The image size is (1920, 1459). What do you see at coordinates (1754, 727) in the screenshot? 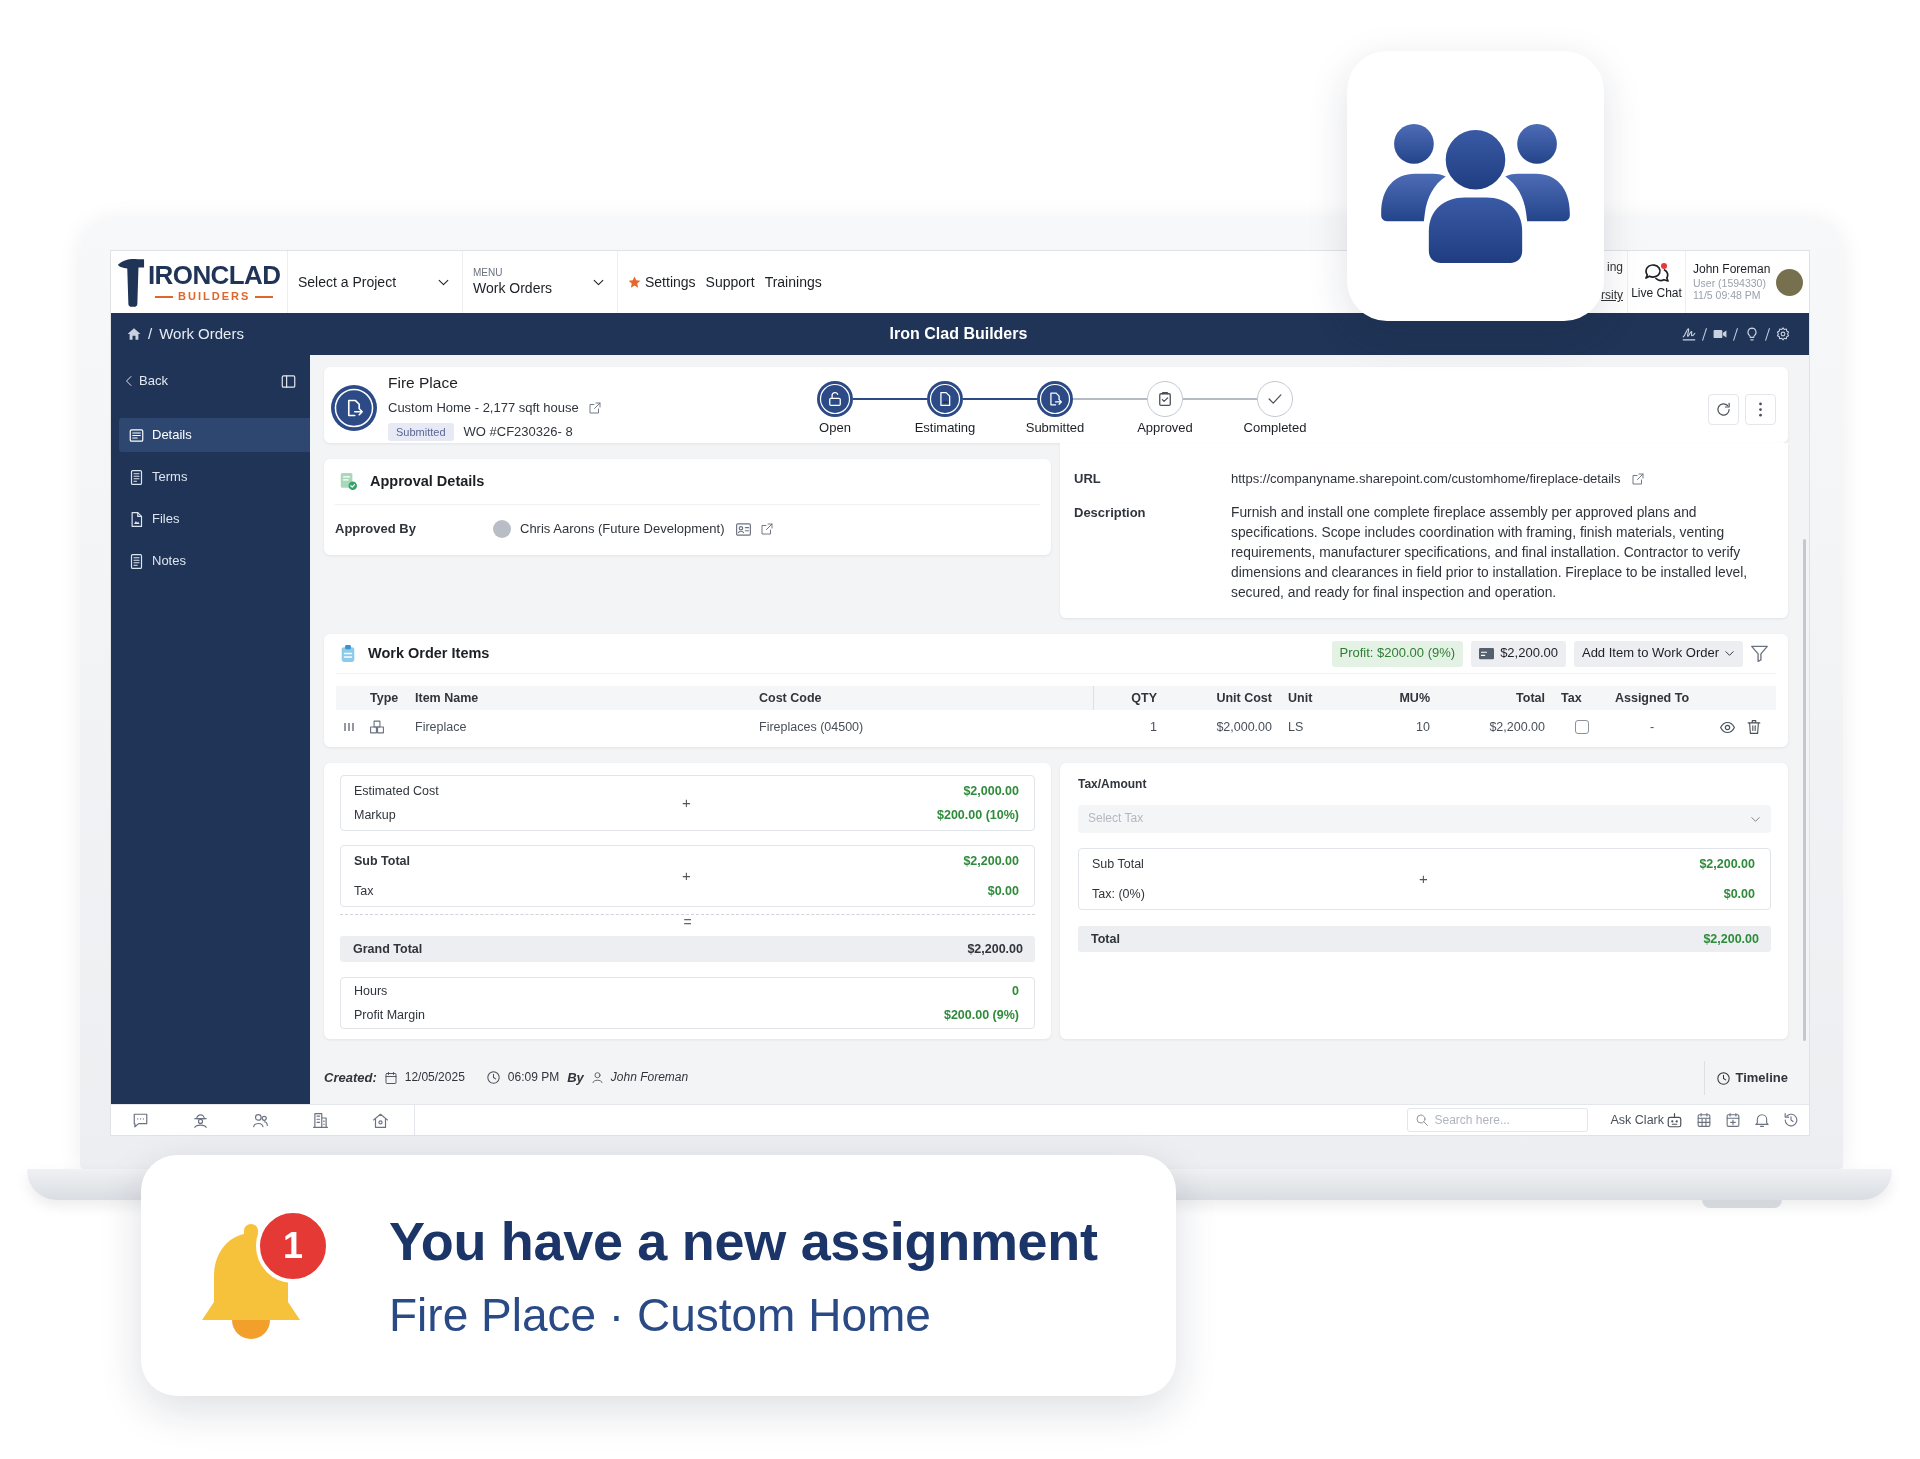
I see `trash-icon` at bounding box center [1754, 727].